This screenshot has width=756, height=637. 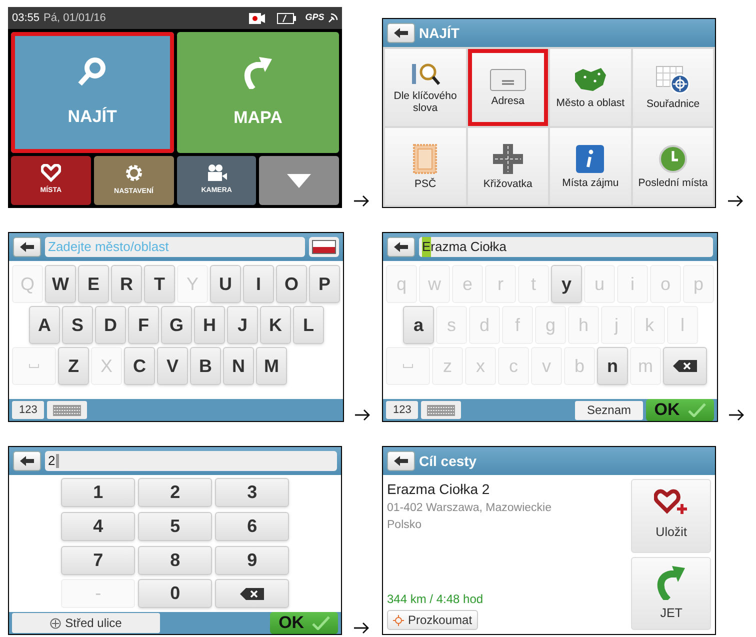 What do you see at coordinates (175, 560) in the screenshot?
I see `keyboard-key: 8` at bounding box center [175, 560].